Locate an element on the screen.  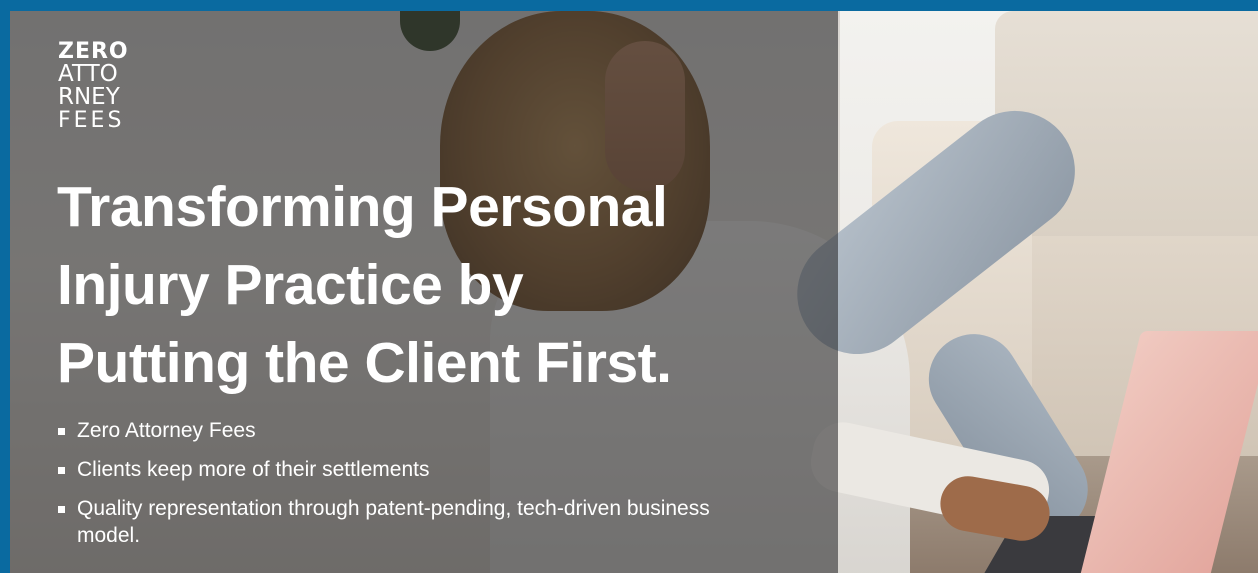
logo-line-zero: ZERO is located at coordinates (93, 51).